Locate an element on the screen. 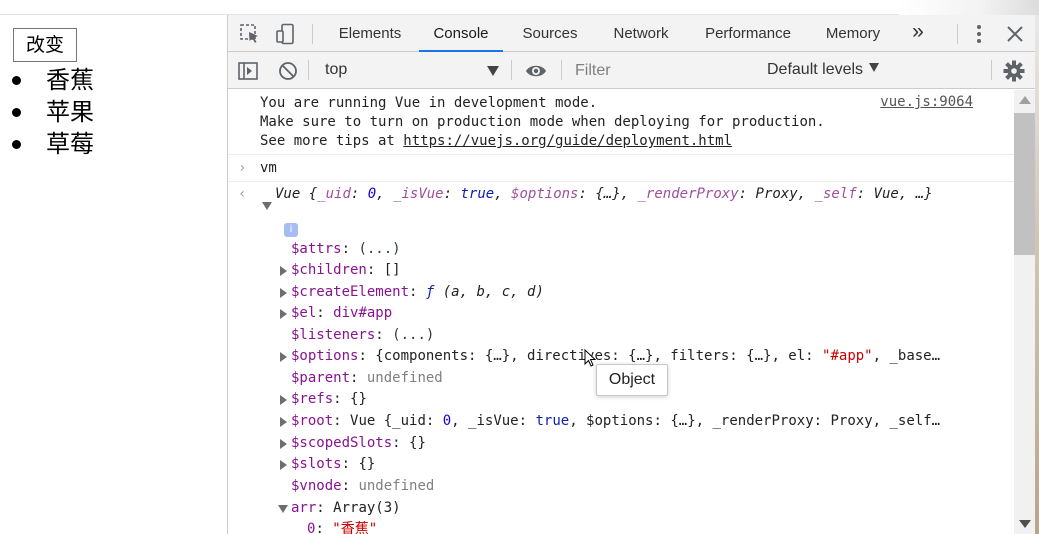 The height and width of the screenshot is (534, 1039). filter-input is located at coordinates (665, 71).